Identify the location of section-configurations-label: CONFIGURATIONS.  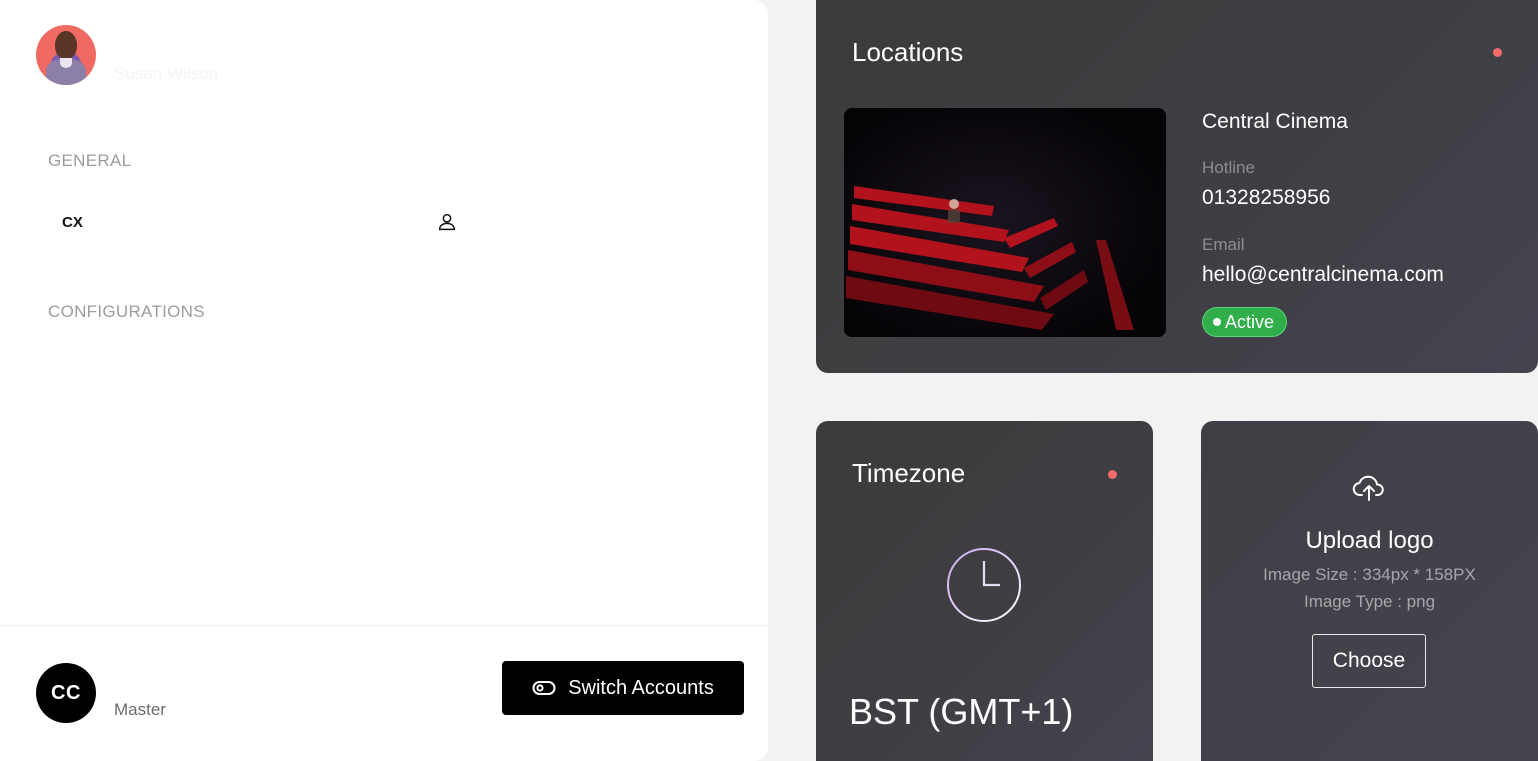
(126, 311).